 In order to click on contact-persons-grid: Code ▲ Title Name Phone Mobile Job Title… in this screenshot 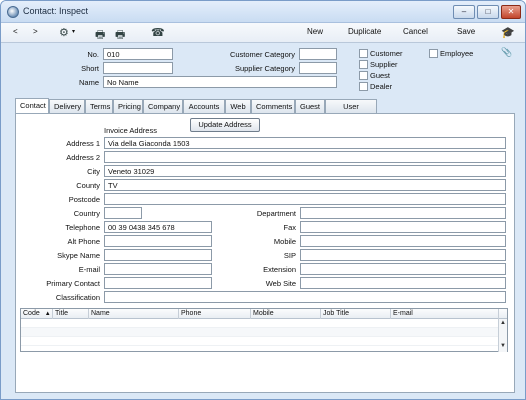, I will do `click(264, 330)`.